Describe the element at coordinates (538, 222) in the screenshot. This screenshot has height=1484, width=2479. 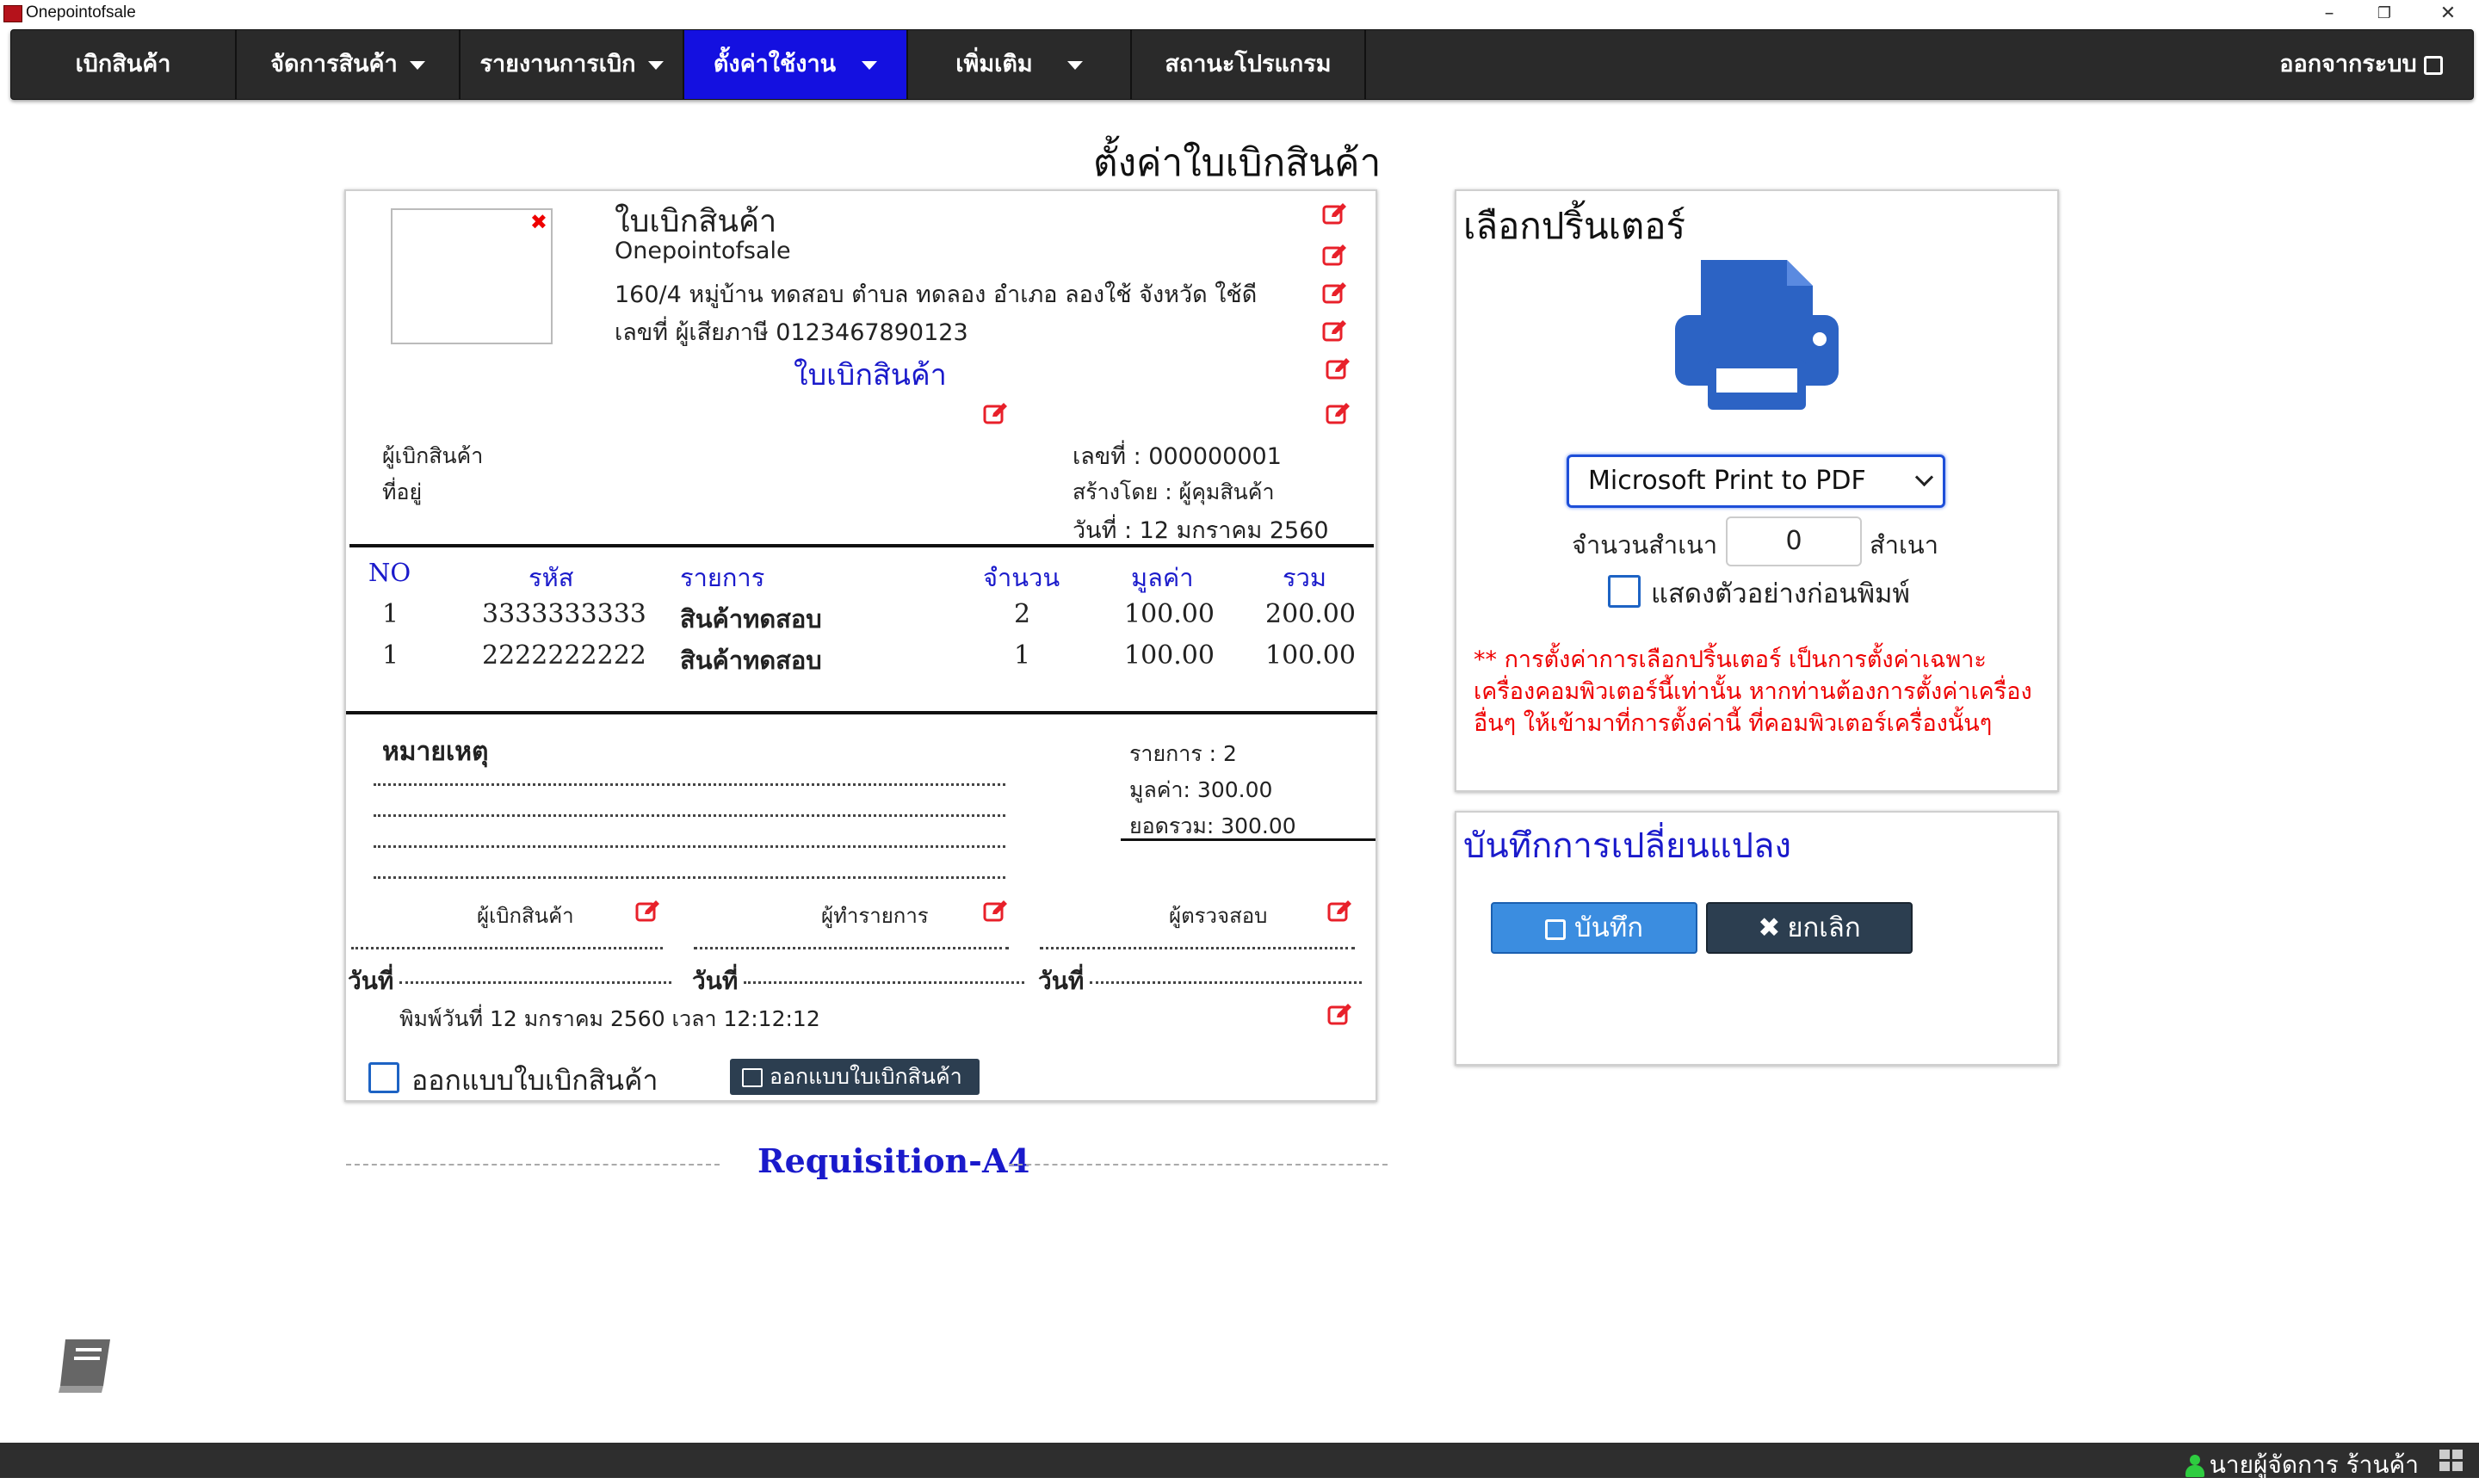
I see `remove-logo-icon: ✖` at that location.